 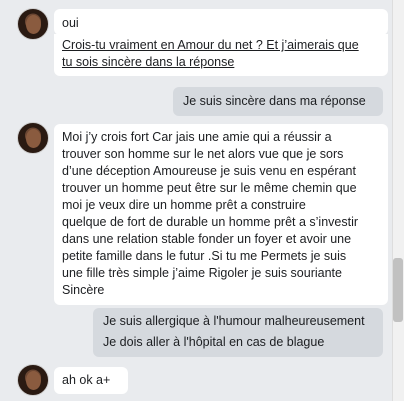 What do you see at coordinates (148, 62) in the screenshot?
I see `message-text: tu sois sincère dans la réponse` at bounding box center [148, 62].